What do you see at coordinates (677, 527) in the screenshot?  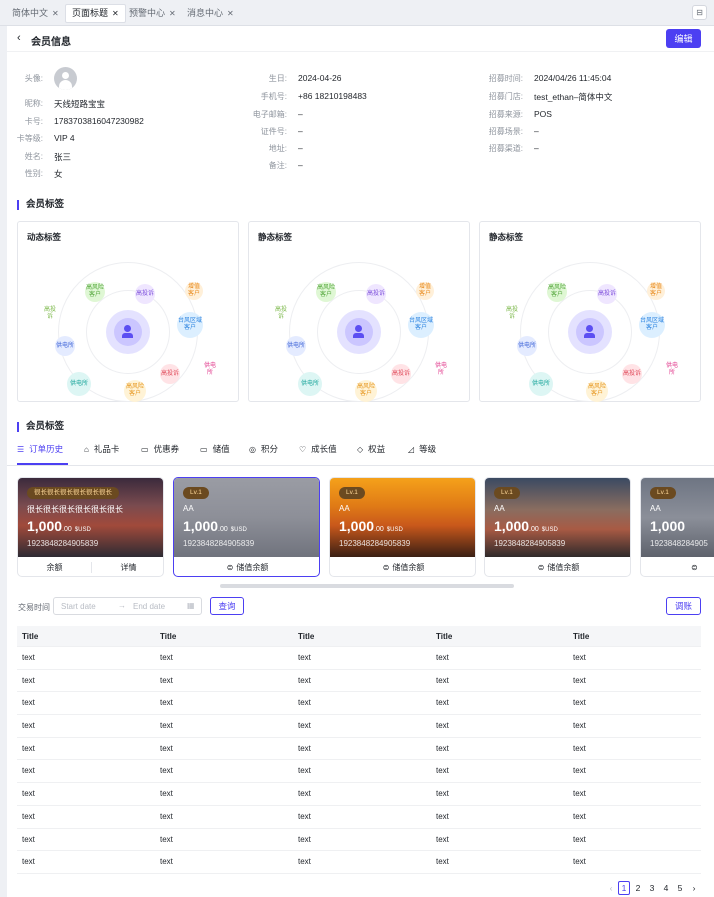 I see `member-card: Lv.1 AA 1,000 1923848284905 ⊜` at bounding box center [677, 527].